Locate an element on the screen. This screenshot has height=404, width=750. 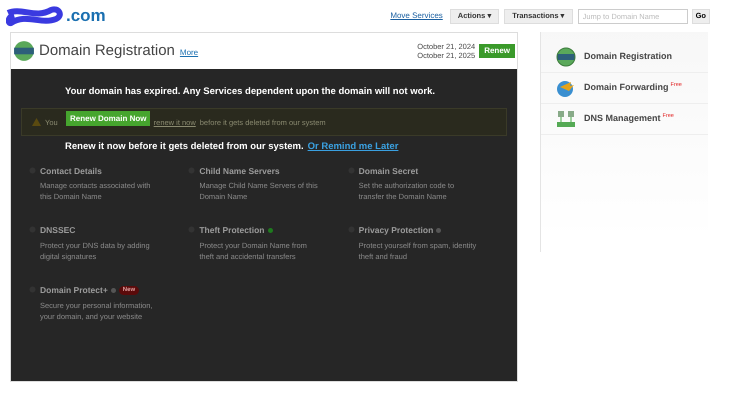
renew-button: Renew is located at coordinates (497, 51).